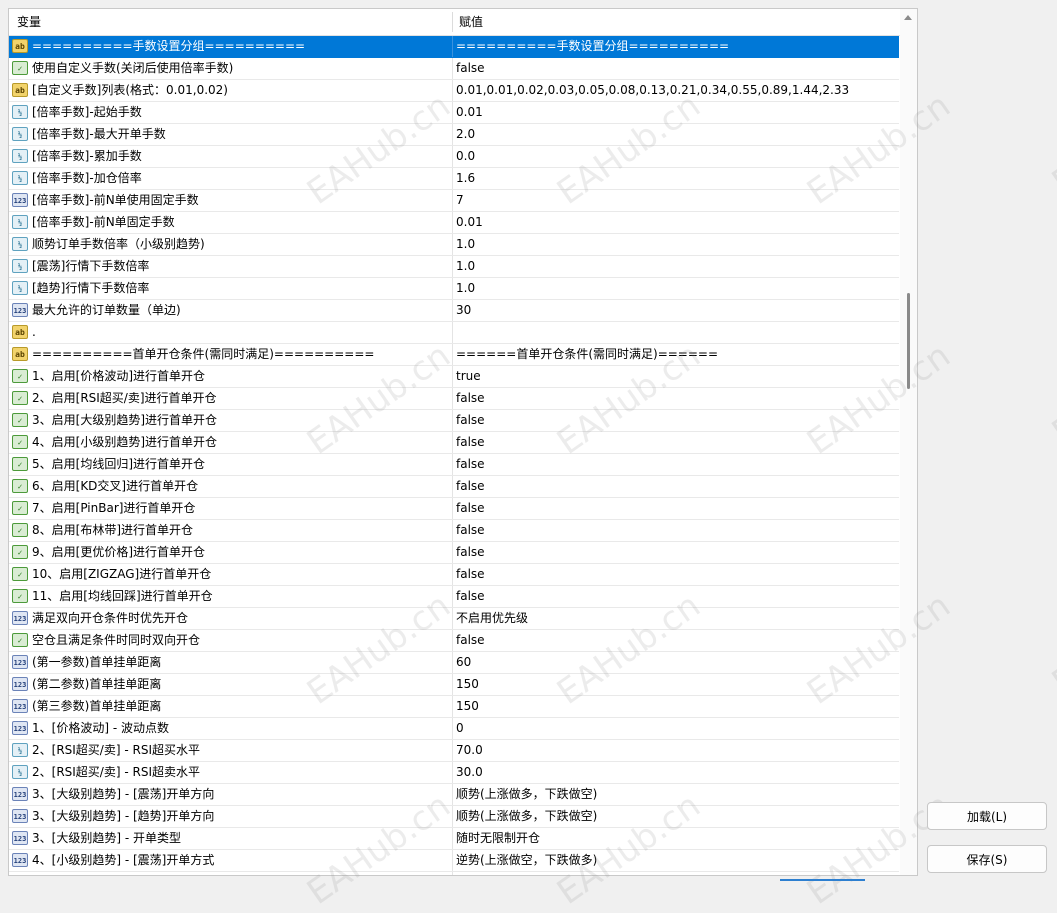  What do you see at coordinates (676, 376) in the screenshot?
I see `row-value: true` at bounding box center [676, 376].